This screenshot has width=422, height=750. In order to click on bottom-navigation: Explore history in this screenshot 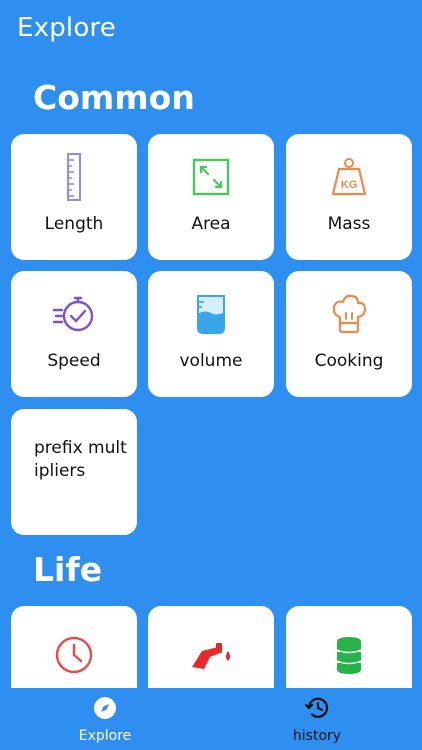, I will do `click(211, 719)`.